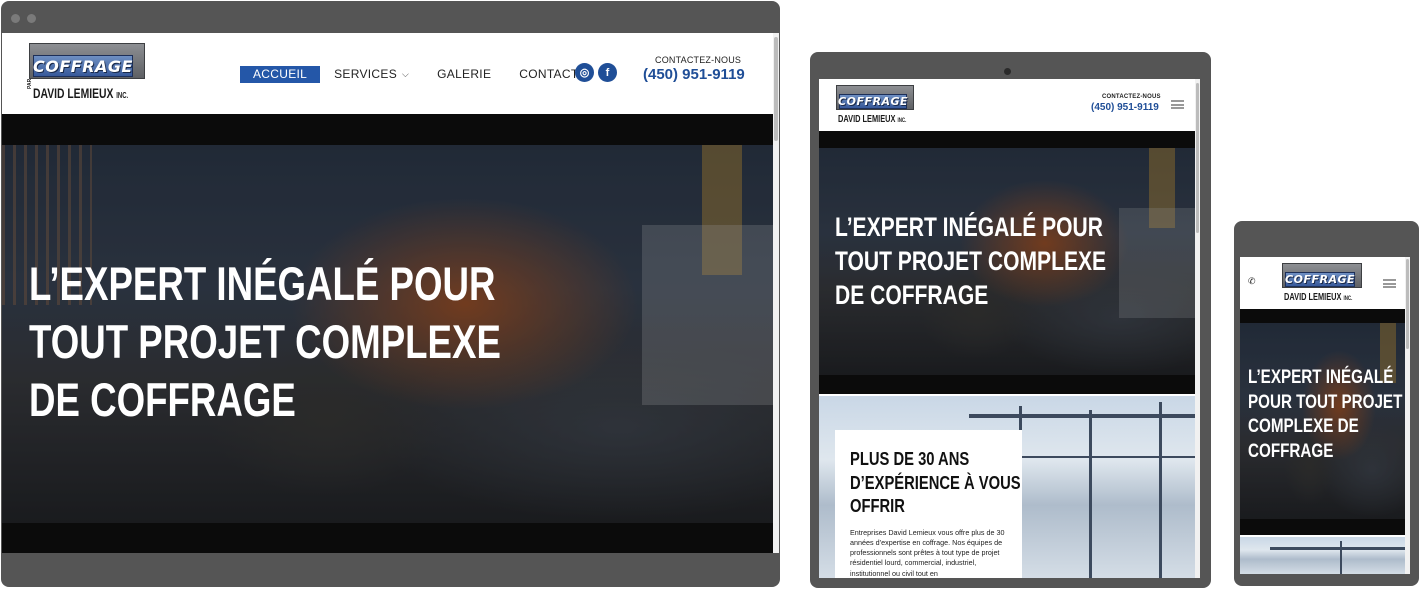  What do you see at coordinates (596, 72) in the screenshot?
I see `social-links: ◎ f` at bounding box center [596, 72].